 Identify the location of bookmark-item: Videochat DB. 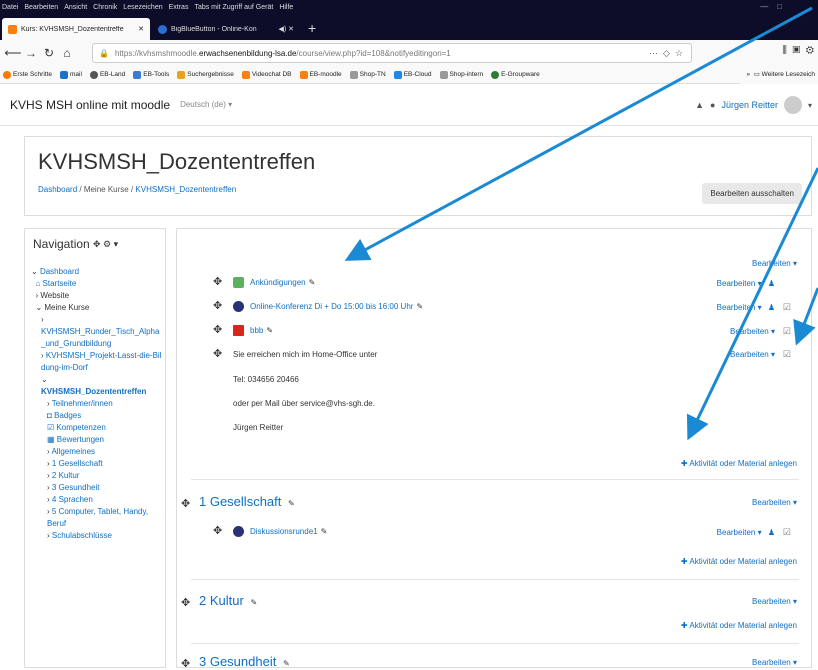
(266, 74).